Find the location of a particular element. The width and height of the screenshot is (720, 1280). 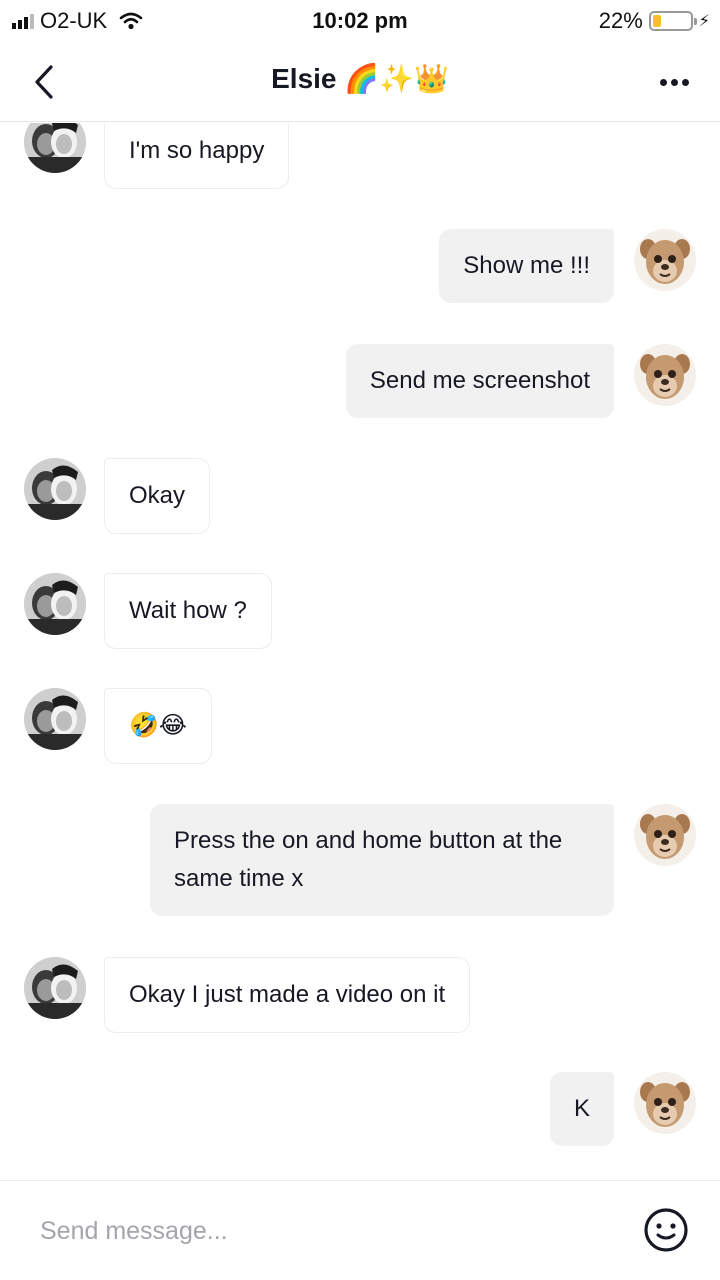

message-row-incoming: I'm so happy is located at coordinates (360, 158).